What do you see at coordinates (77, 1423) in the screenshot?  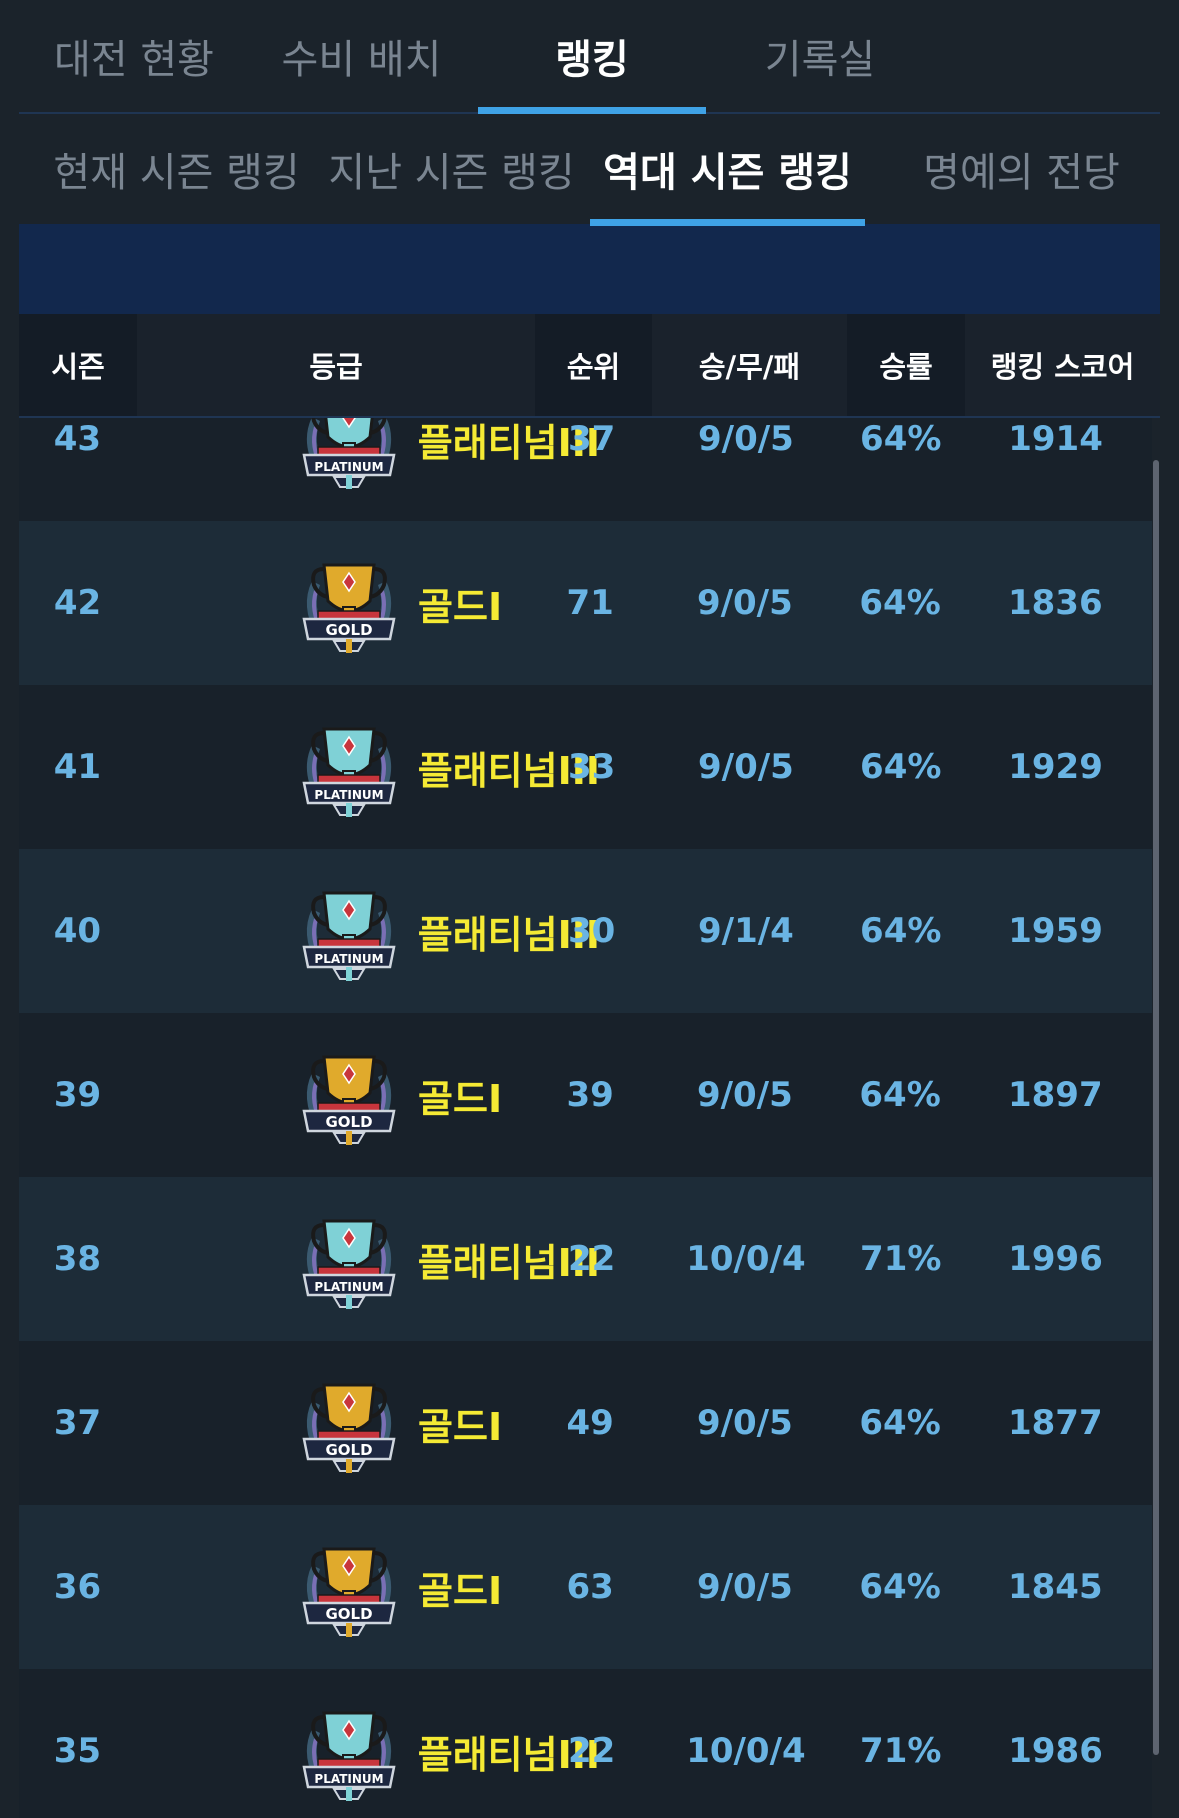 I see `season-cell: 37` at bounding box center [77, 1423].